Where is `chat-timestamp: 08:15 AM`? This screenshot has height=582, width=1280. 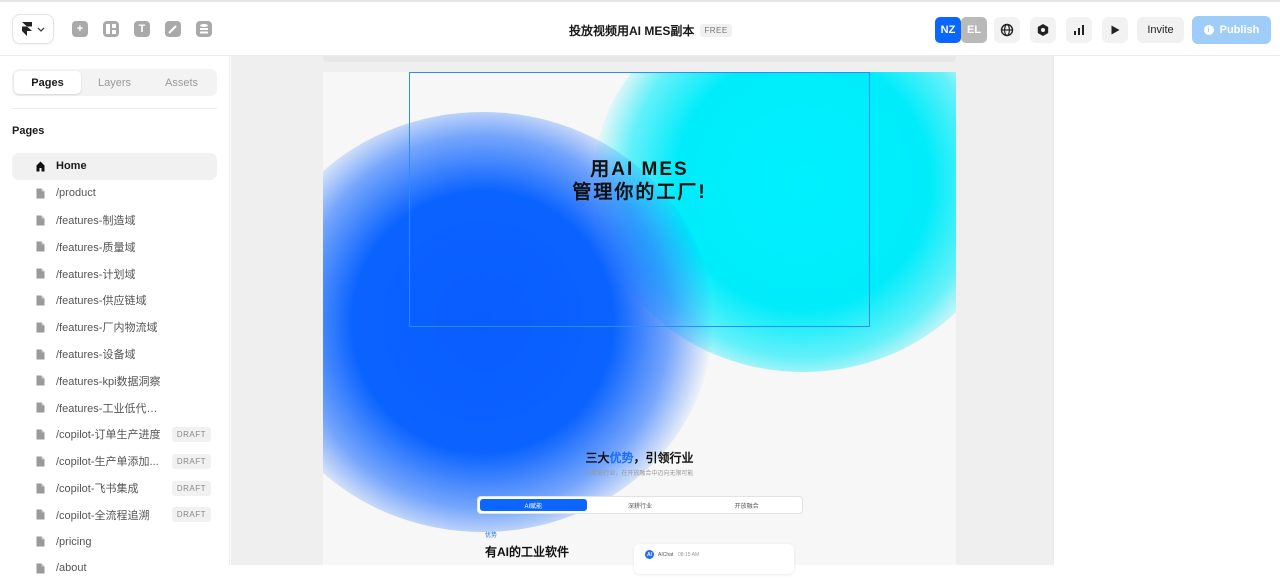 chat-timestamp: 08:15 AM is located at coordinates (689, 555).